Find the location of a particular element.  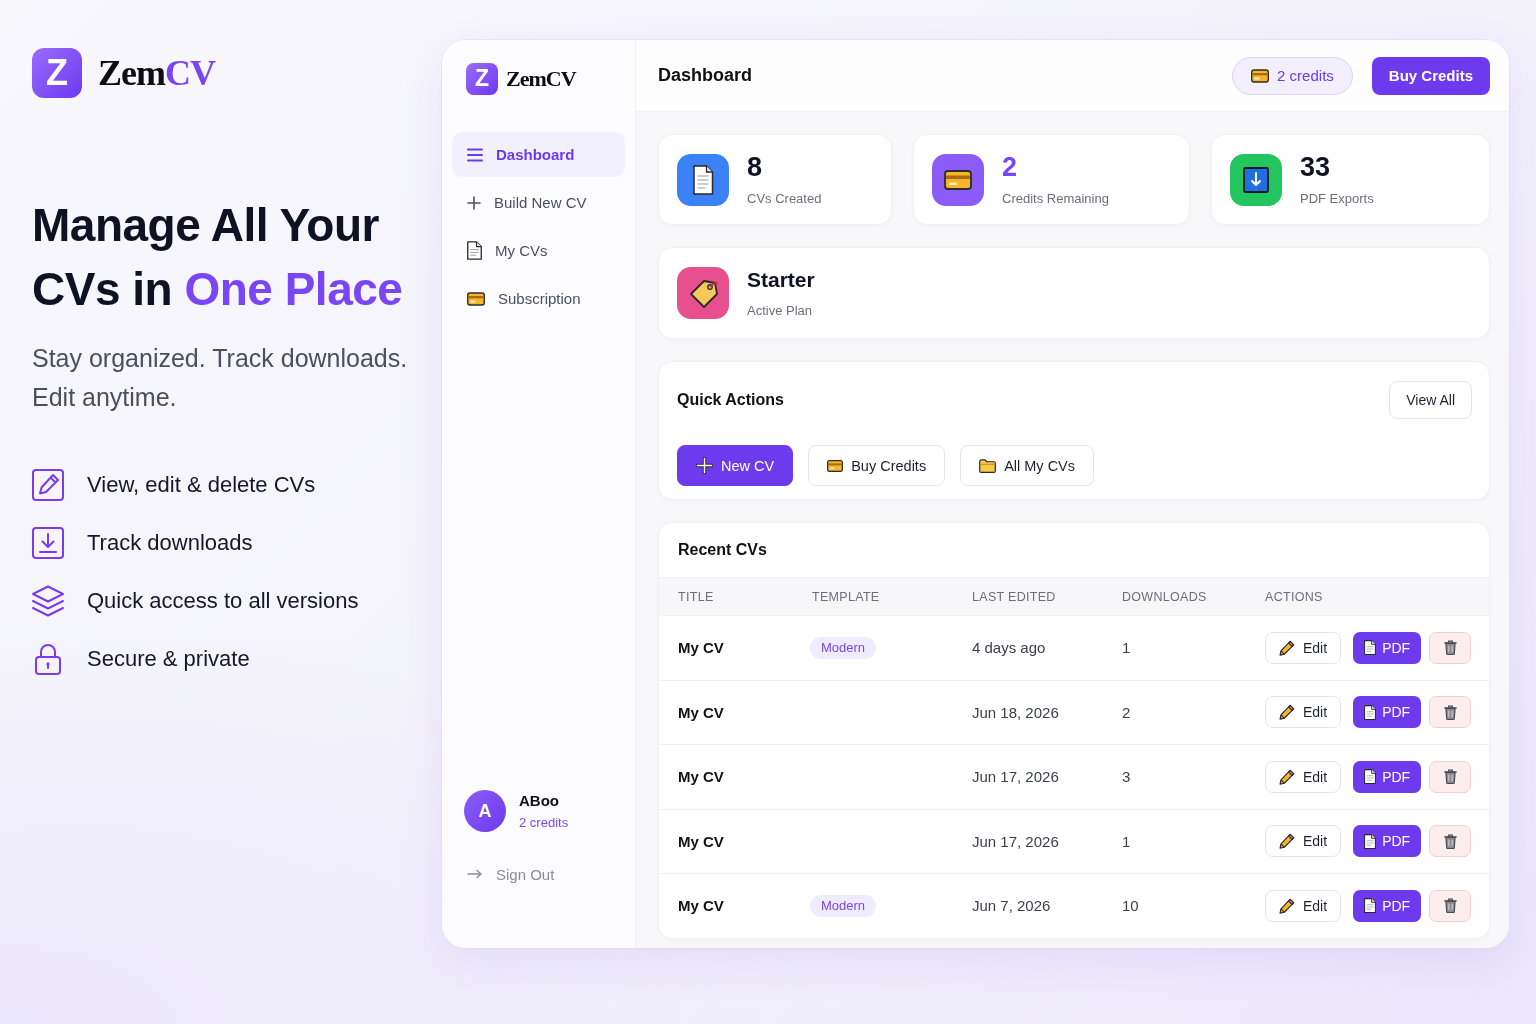

arrow-icon is located at coordinates (475, 874).